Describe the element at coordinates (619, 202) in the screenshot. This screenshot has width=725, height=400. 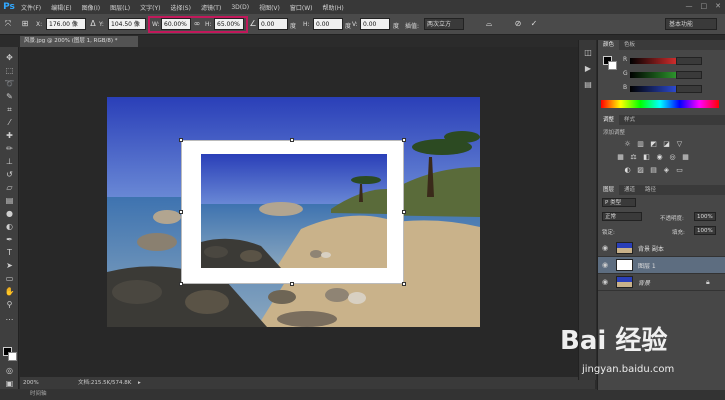
I see `layer-filter-select: P 类型` at that location.